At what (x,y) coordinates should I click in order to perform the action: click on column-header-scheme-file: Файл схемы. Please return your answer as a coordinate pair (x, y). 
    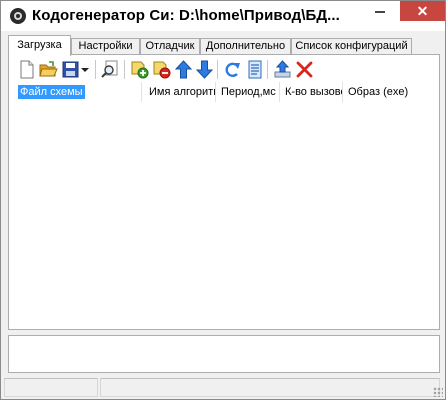
    Looking at the image, I should click on (78, 92).